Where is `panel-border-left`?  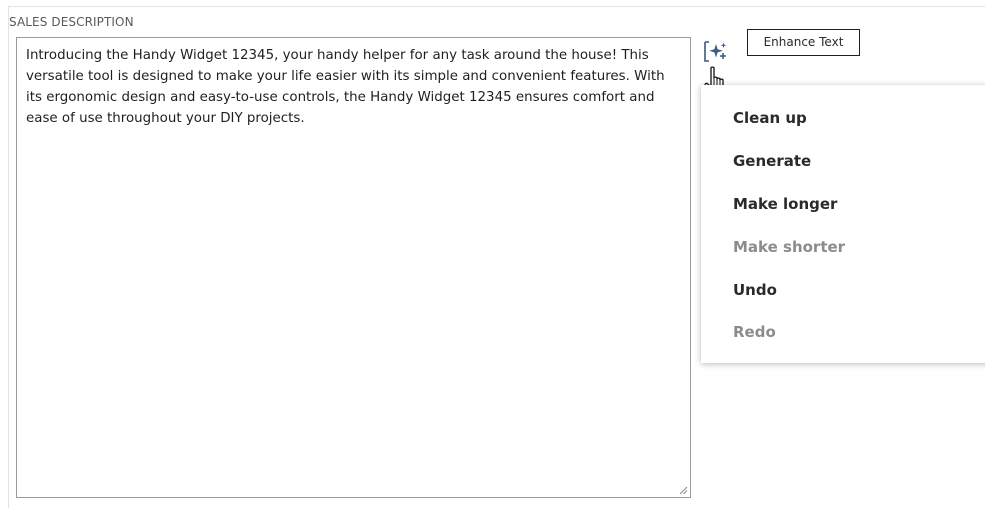
panel-border-left is located at coordinates (8, 257).